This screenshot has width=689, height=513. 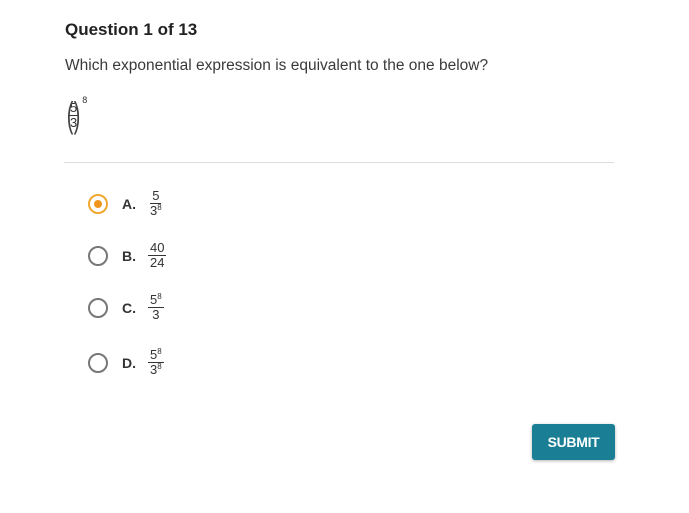 I want to click on option-fraction: 5 38, so click(x=156, y=203).